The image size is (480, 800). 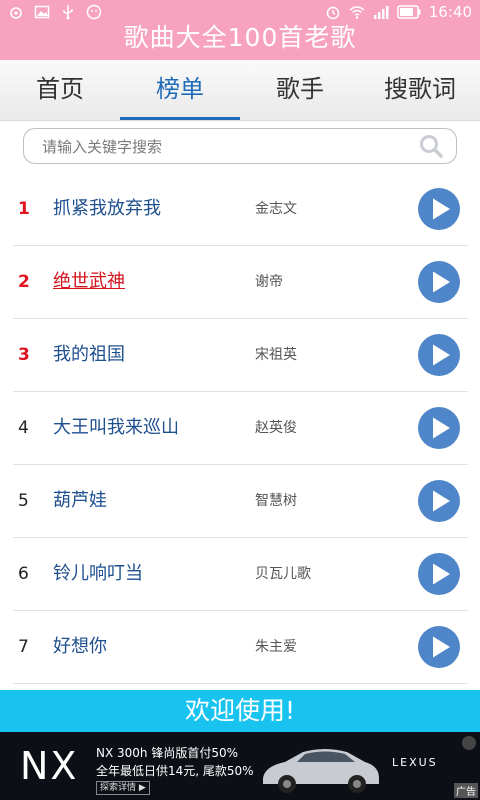 What do you see at coordinates (276, 355) in the screenshot?
I see `song-artist: 宋祖英` at bounding box center [276, 355].